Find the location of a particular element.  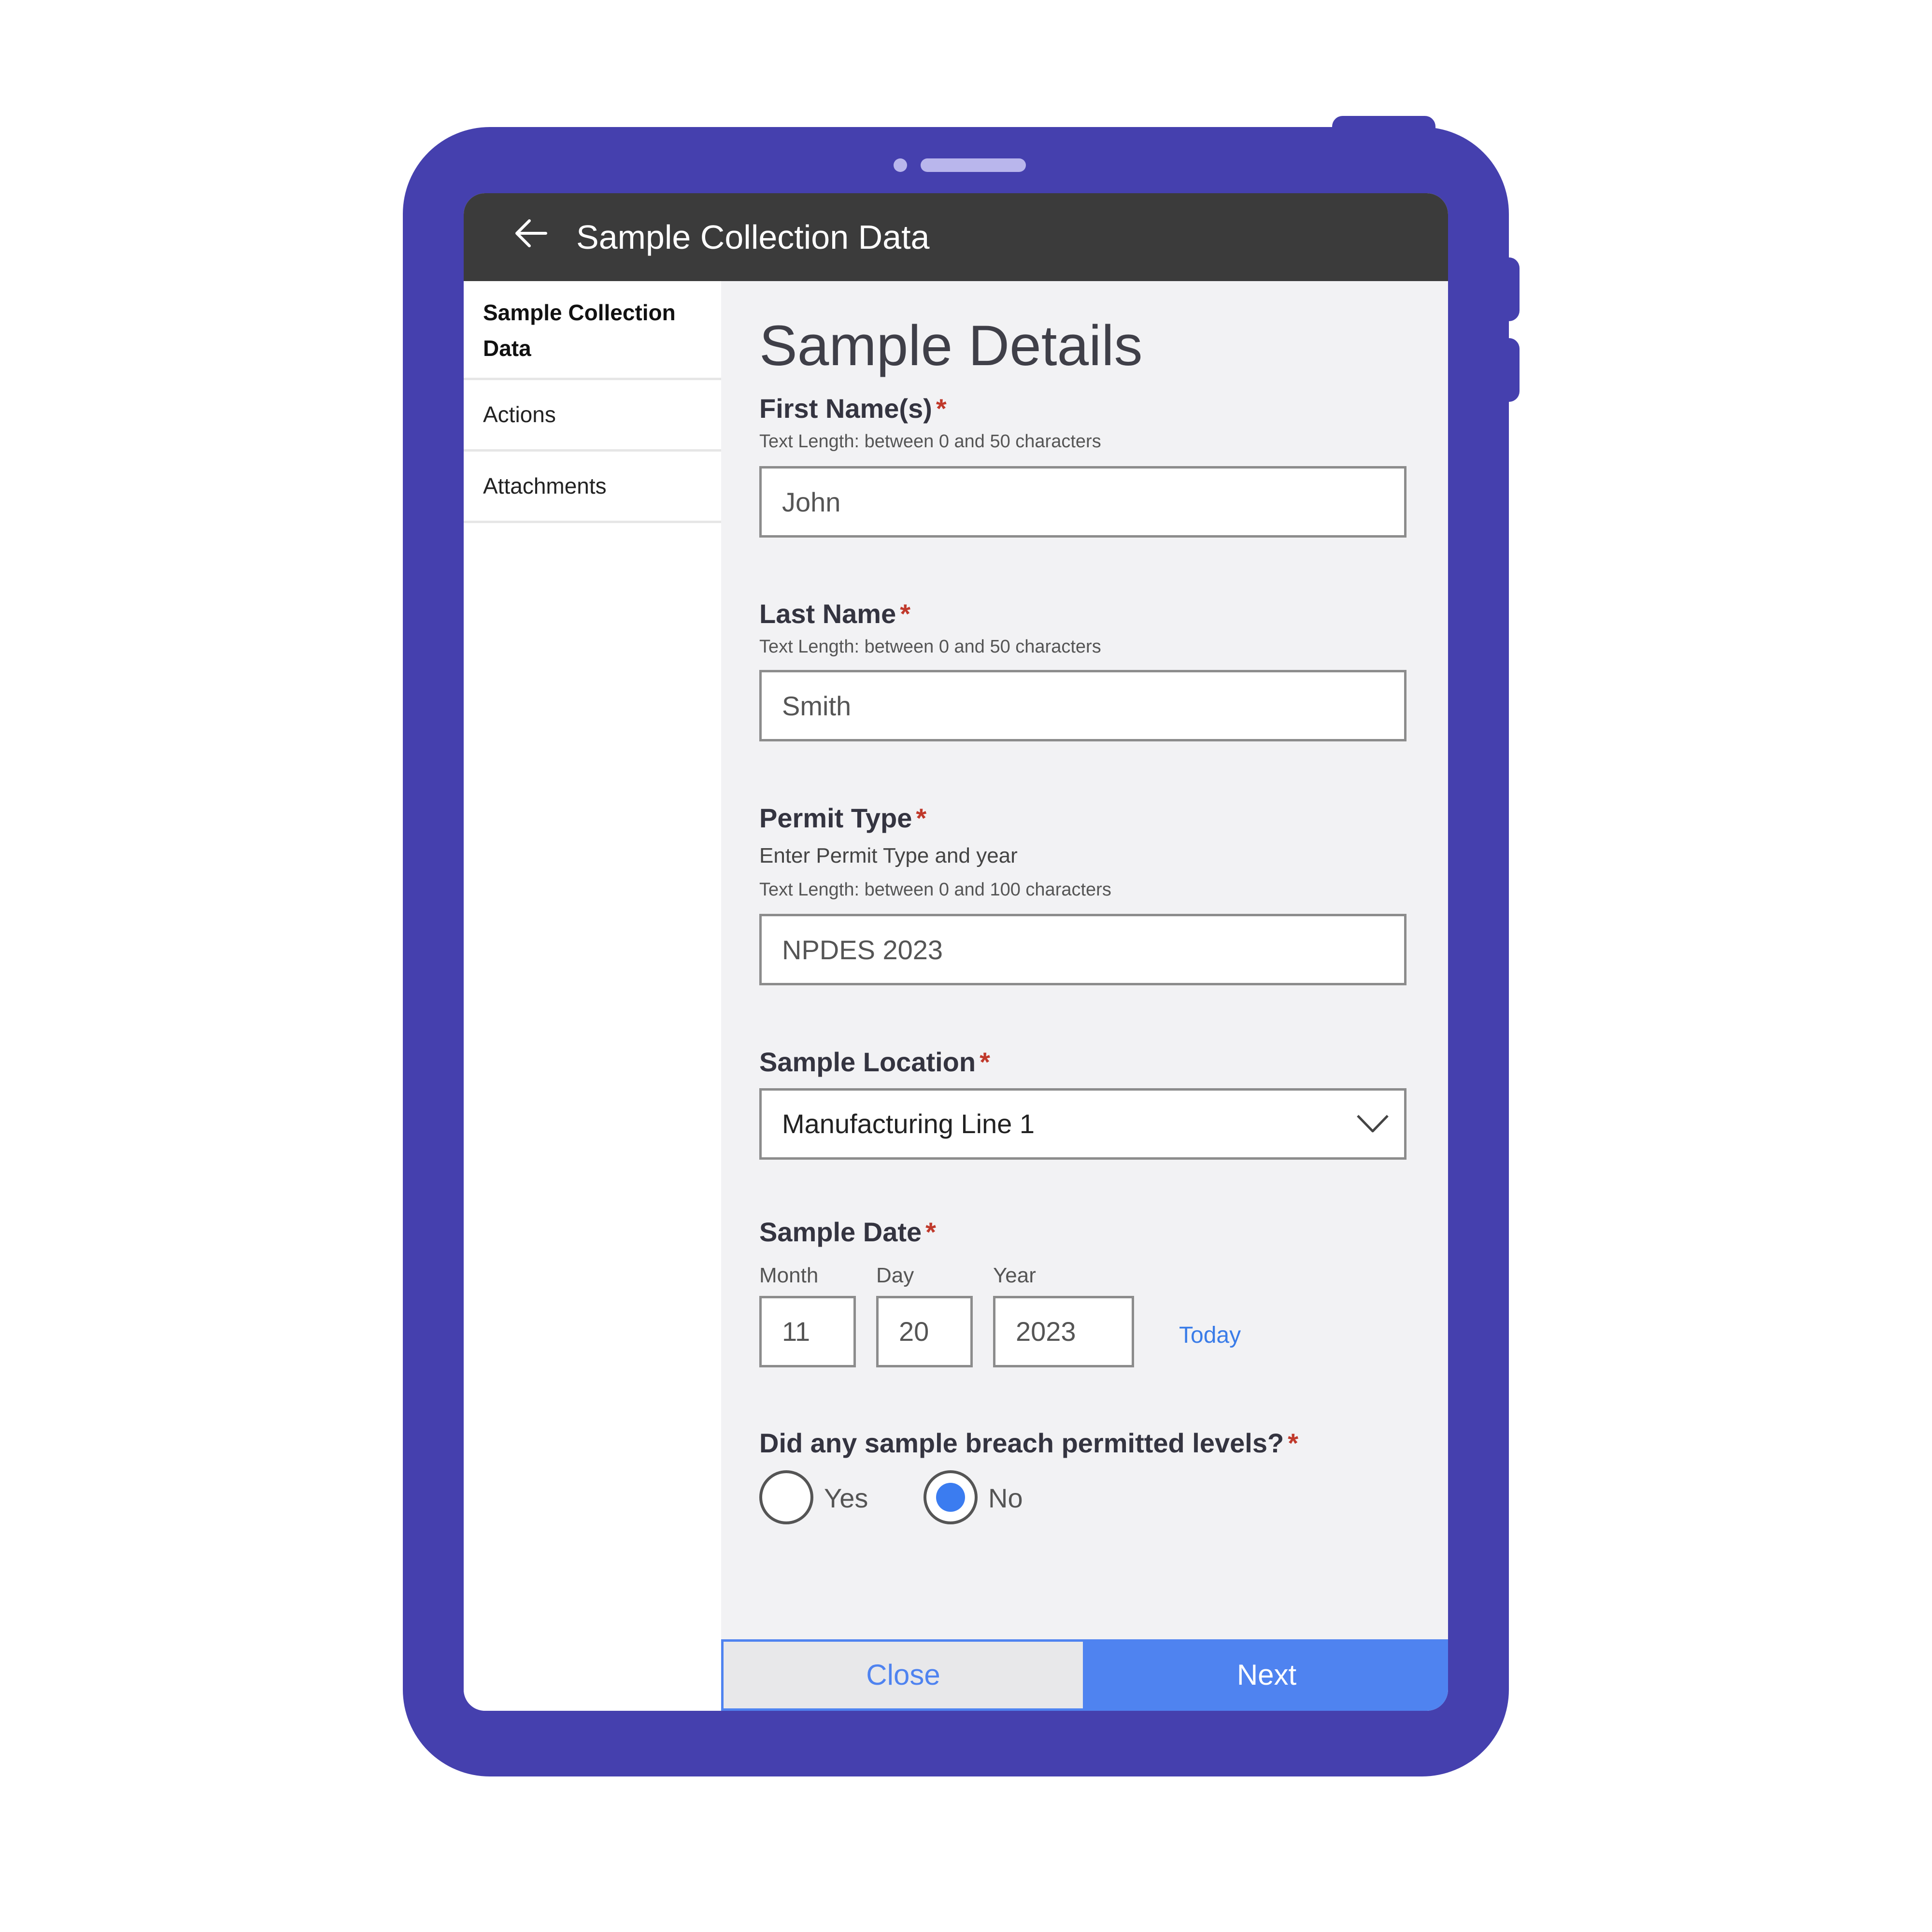

radio-selected-dot is located at coordinates (950, 1497).